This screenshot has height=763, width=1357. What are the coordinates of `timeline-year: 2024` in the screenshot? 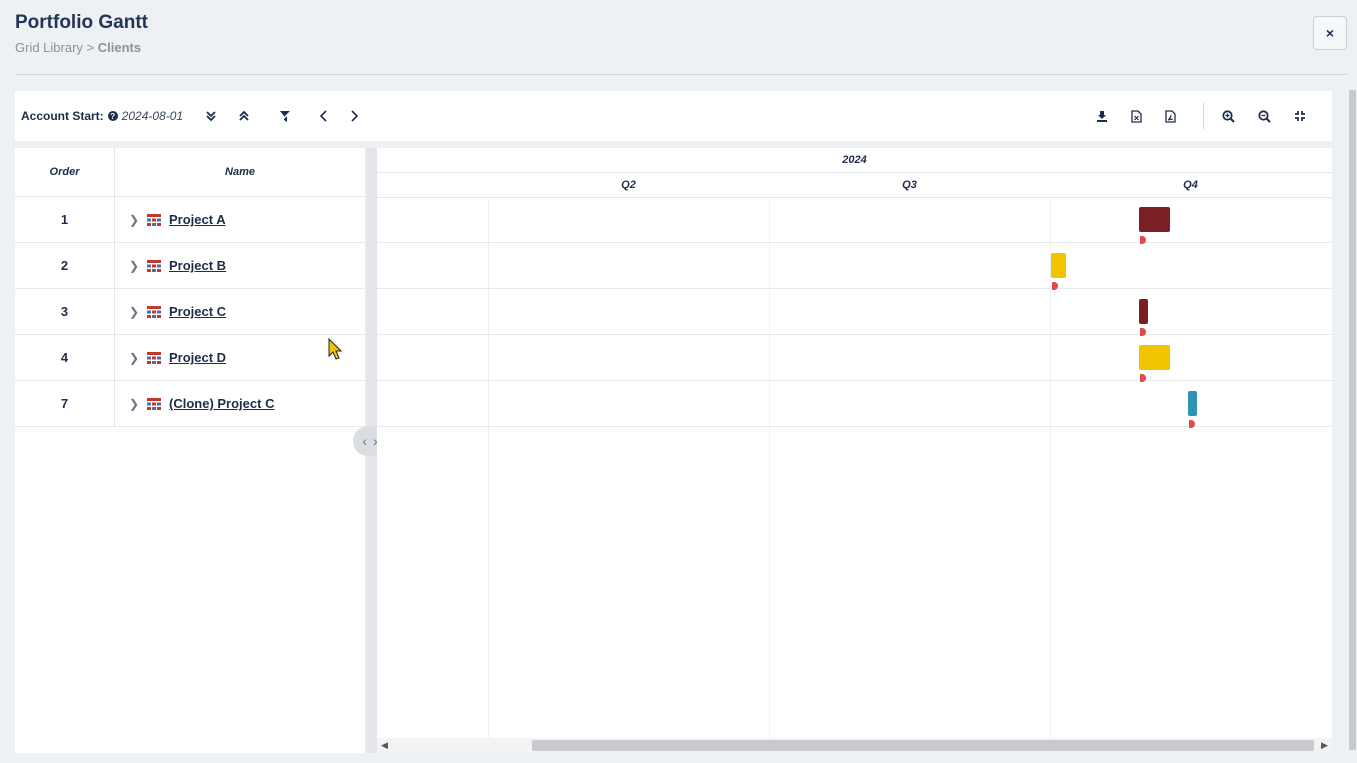 It's located at (854, 160).